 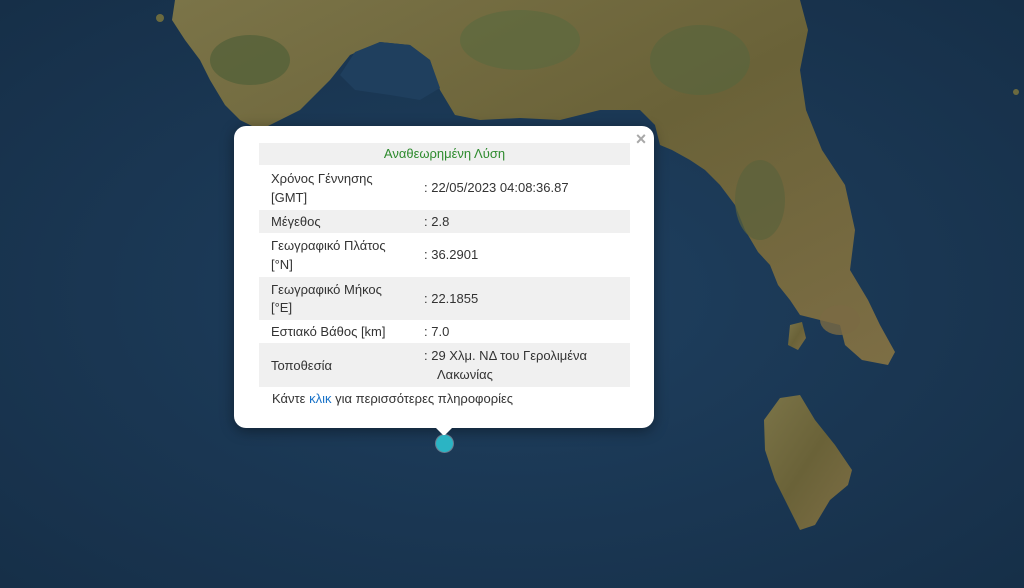 I want to click on more-info-prefix: Κάντε, so click(x=291, y=398).